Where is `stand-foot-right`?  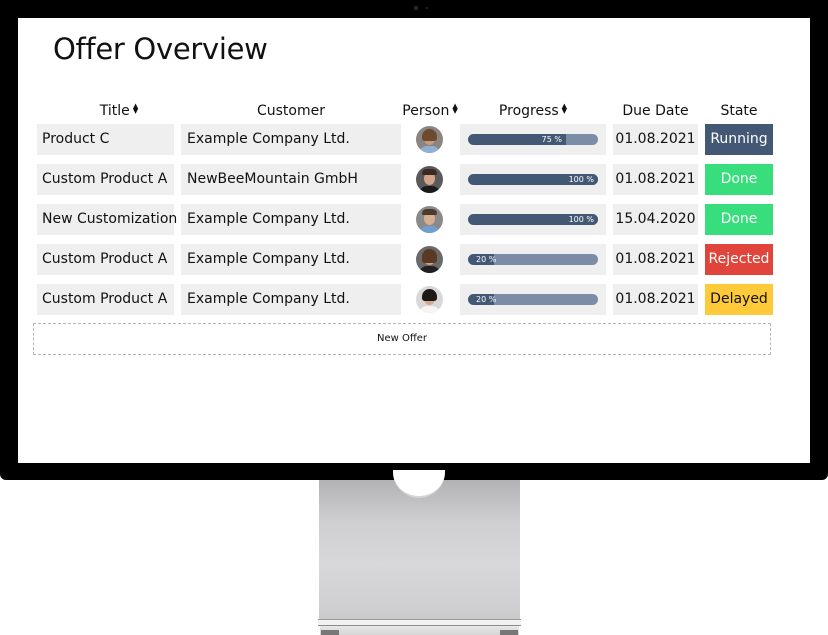 stand-foot-right is located at coordinates (509, 632).